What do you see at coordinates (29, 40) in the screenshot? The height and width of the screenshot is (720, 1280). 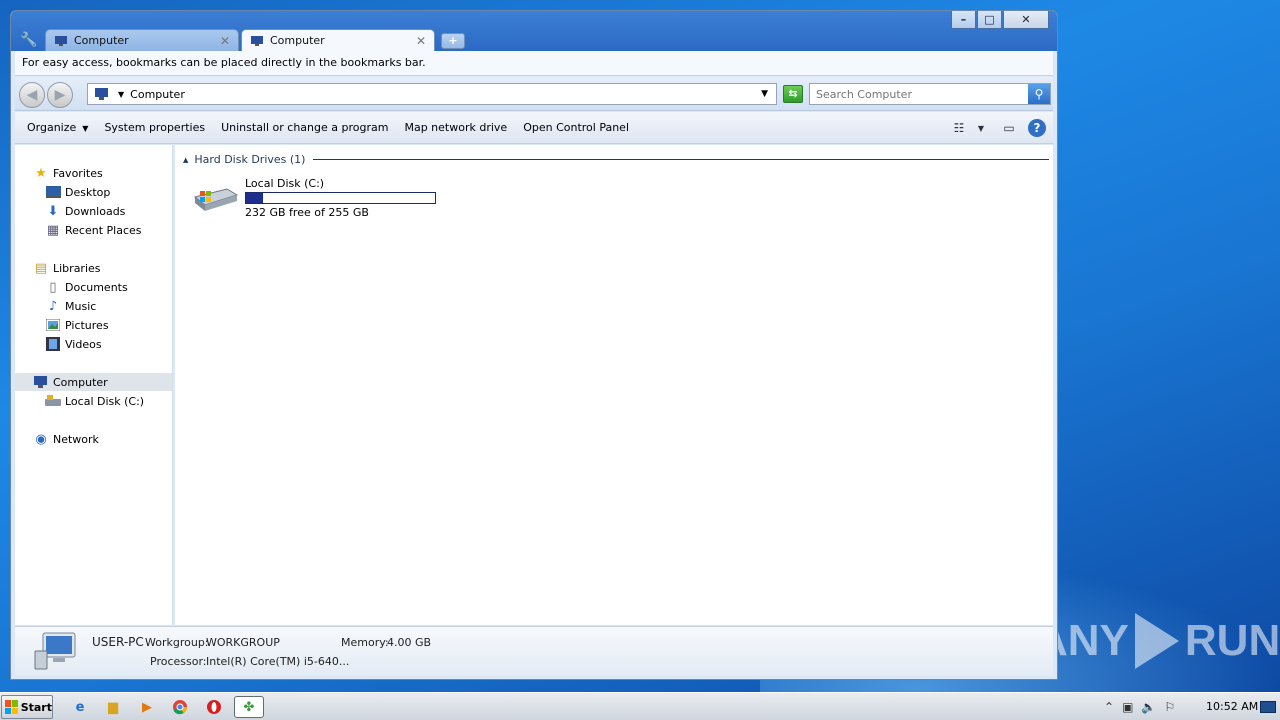 I see `wrench-icon: 🔧` at bounding box center [29, 40].